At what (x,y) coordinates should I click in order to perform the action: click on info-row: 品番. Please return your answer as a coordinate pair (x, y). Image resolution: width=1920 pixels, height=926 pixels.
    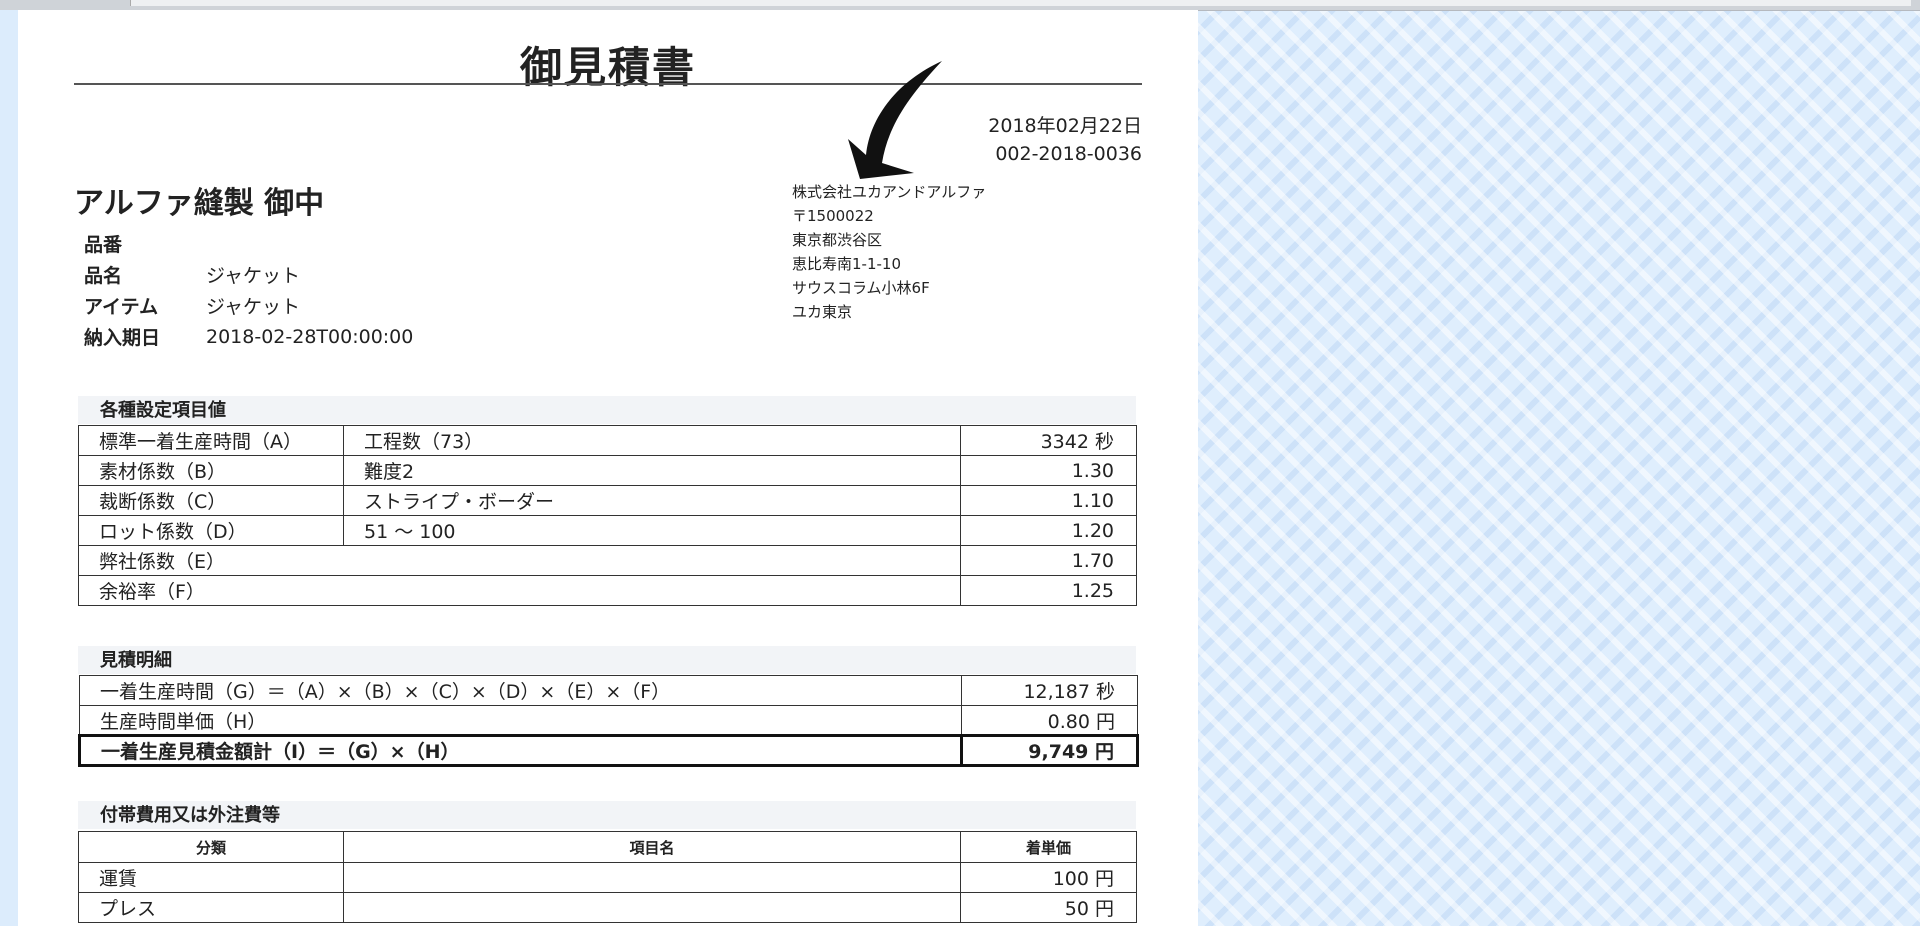
    Looking at the image, I should click on (248, 243).